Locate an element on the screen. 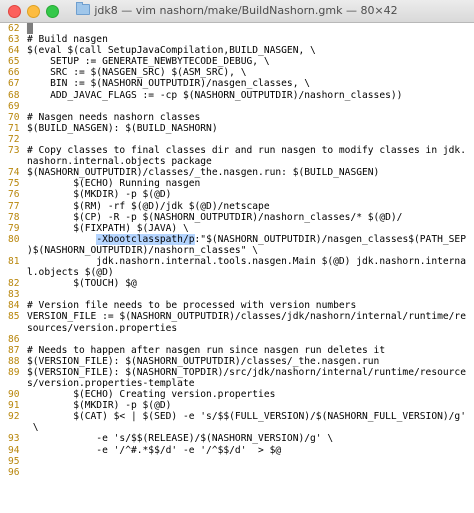 The width and height of the screenshot is (474, 513). code-text: )$(NASHORN_OUTPUTDIR)/nashorn_classes" \ is located at coordinates (143, 250).